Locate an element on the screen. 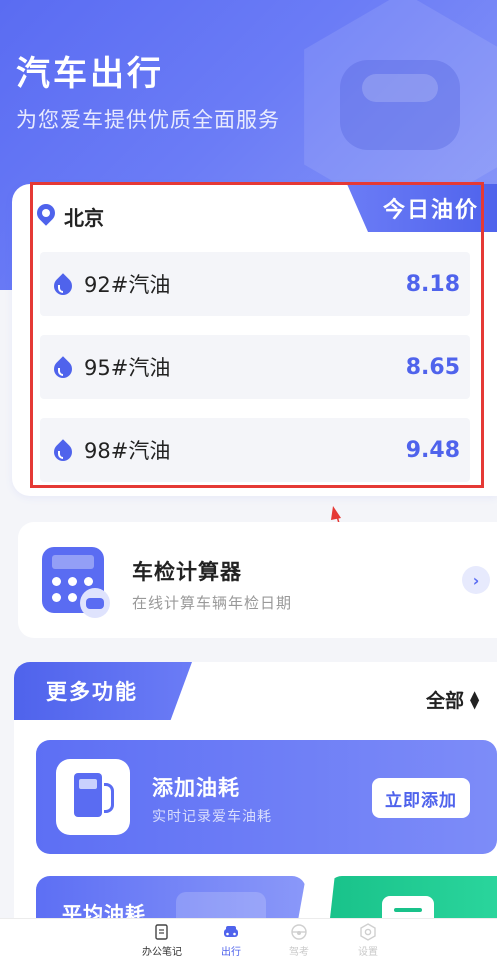 This screenshot has height=960, width=497. page-subtitle: 为您爱车提供优质全面服务 is located at coordinates (148, 120).